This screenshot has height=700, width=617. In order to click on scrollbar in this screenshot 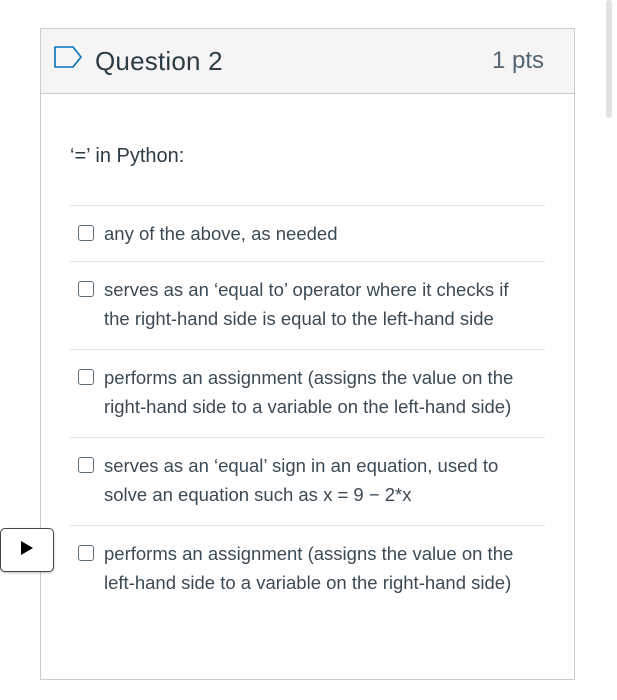, I will do `click(609, 59)`.